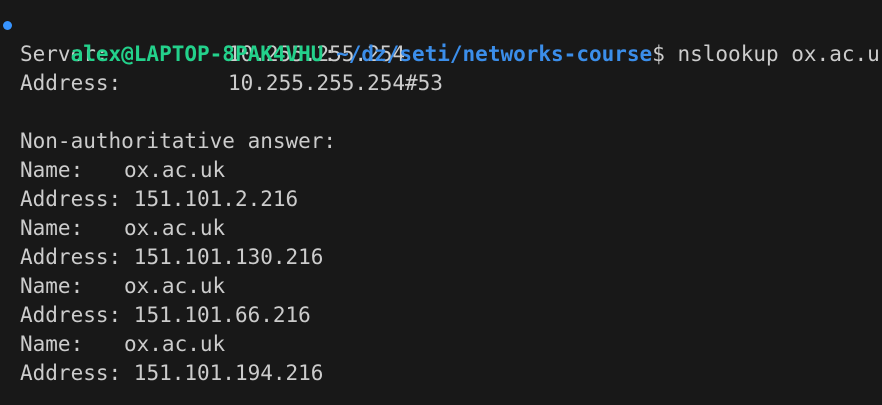  I want to click on answer-header: Non-authoritative answer:, so click(178, 141).